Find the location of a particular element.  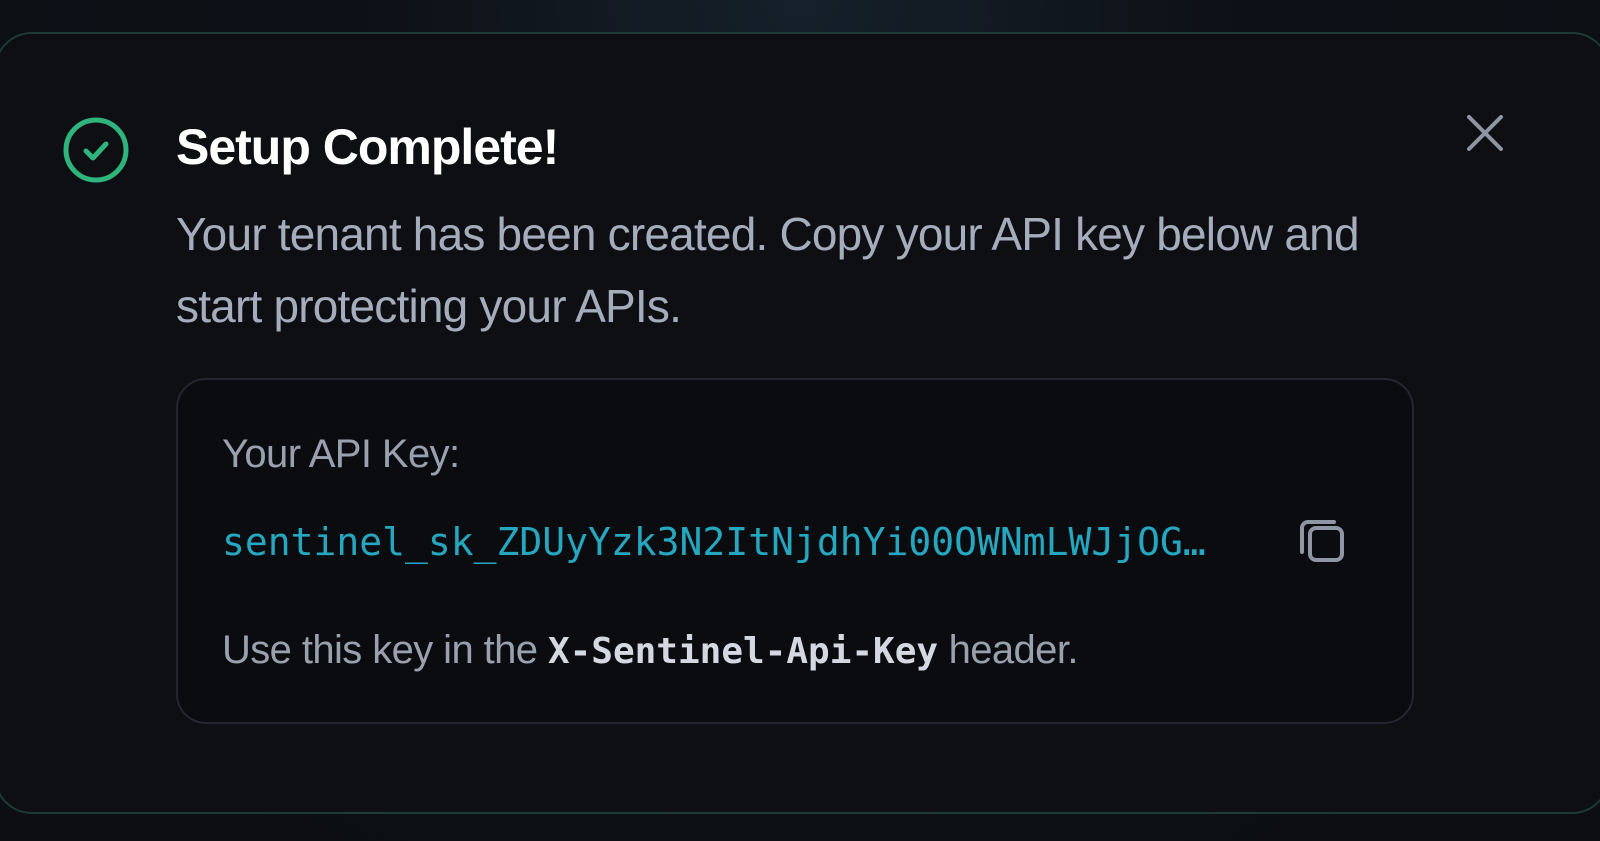

hint-suffix: header. is located at coordinates (1008, 650).